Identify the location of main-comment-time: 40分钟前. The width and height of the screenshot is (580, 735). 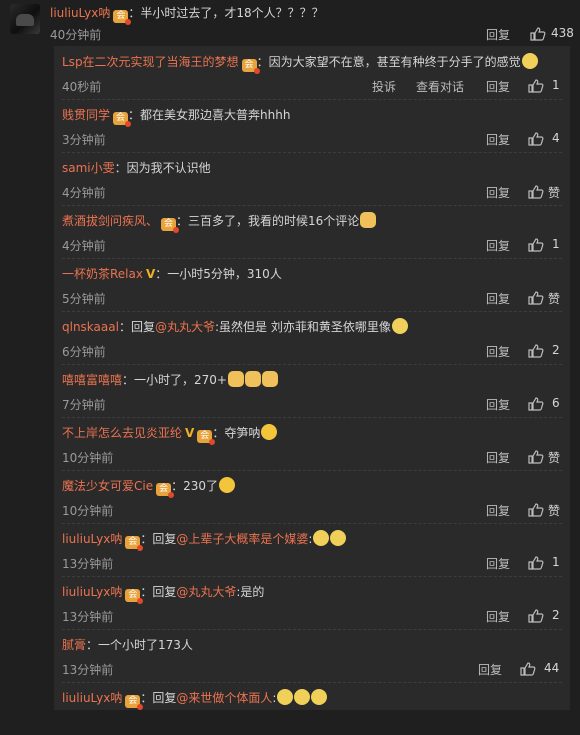
(76, 35).